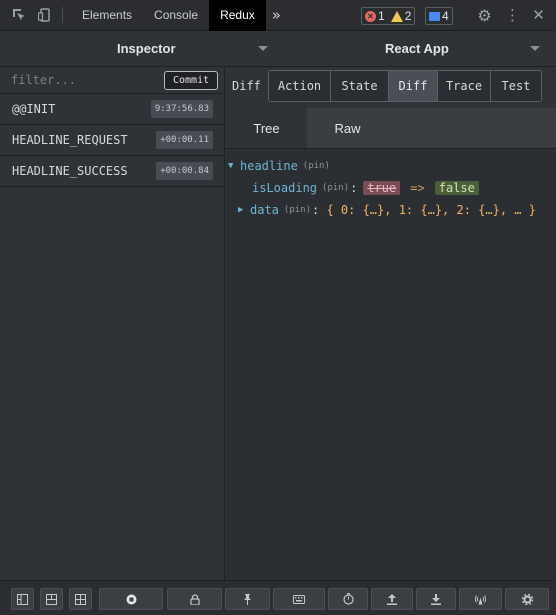  Describe the element at coordinates (417, 49) in the screenshot. I see `instance-title: React App` at that location.